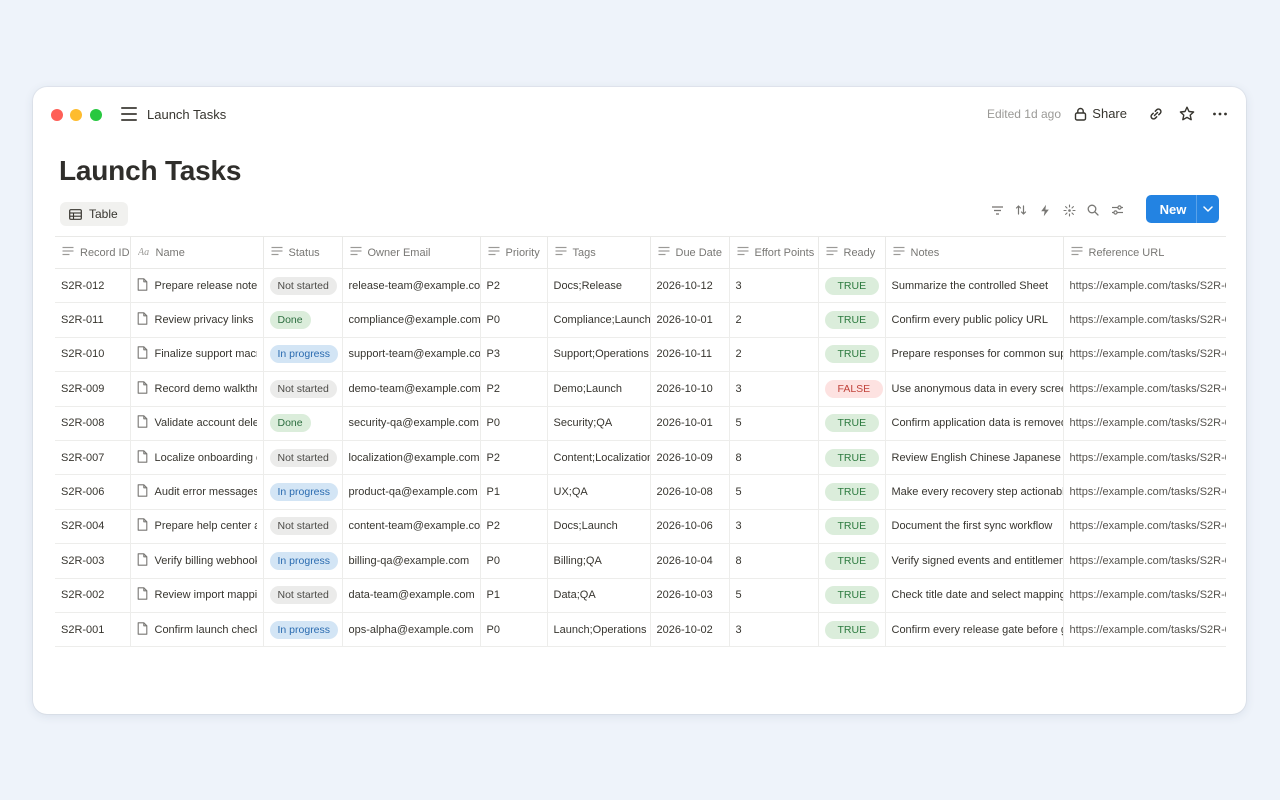  What do you see at coordinates (204, 320) in the screenshot?
I see `task-name: Review privacy links` at bounding box center [204, 320].